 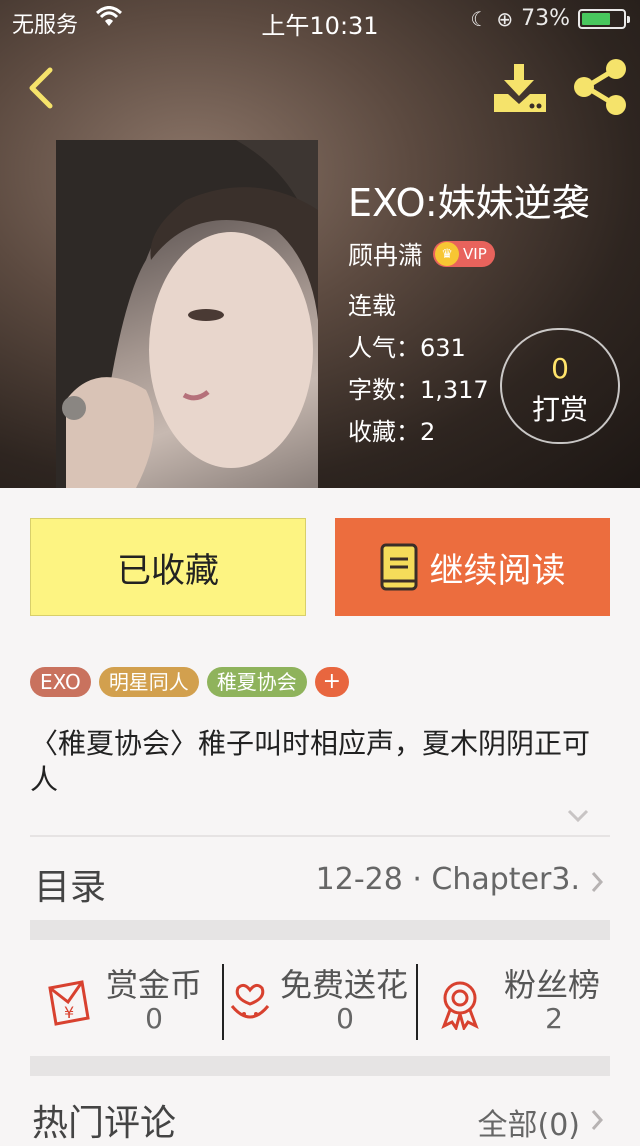 What do you see at coordinates (600, 87) in the screenshot?
I see `share-icon` at bounding box center [600, 87].